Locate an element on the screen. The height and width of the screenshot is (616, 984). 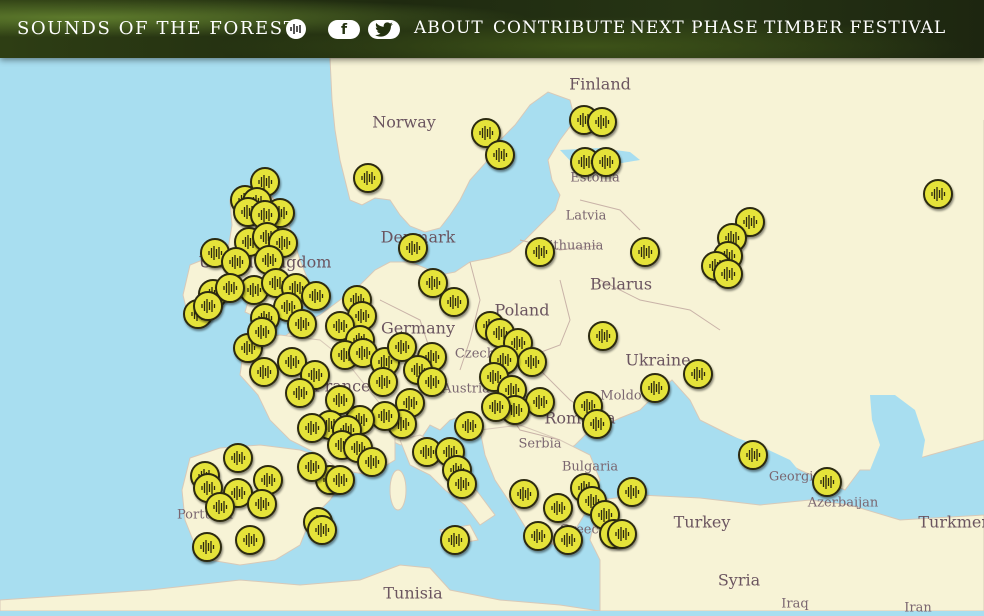
map-label: Bulgaria is located at coordinates (590, 467).